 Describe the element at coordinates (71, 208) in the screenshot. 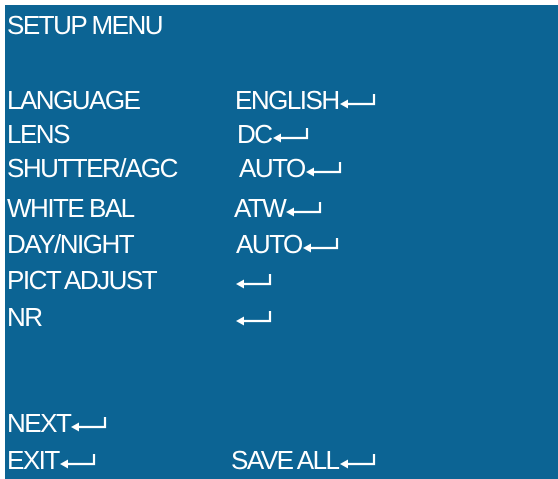

I see `menu-item-white-bal-label: WHITE BAL` at that location.